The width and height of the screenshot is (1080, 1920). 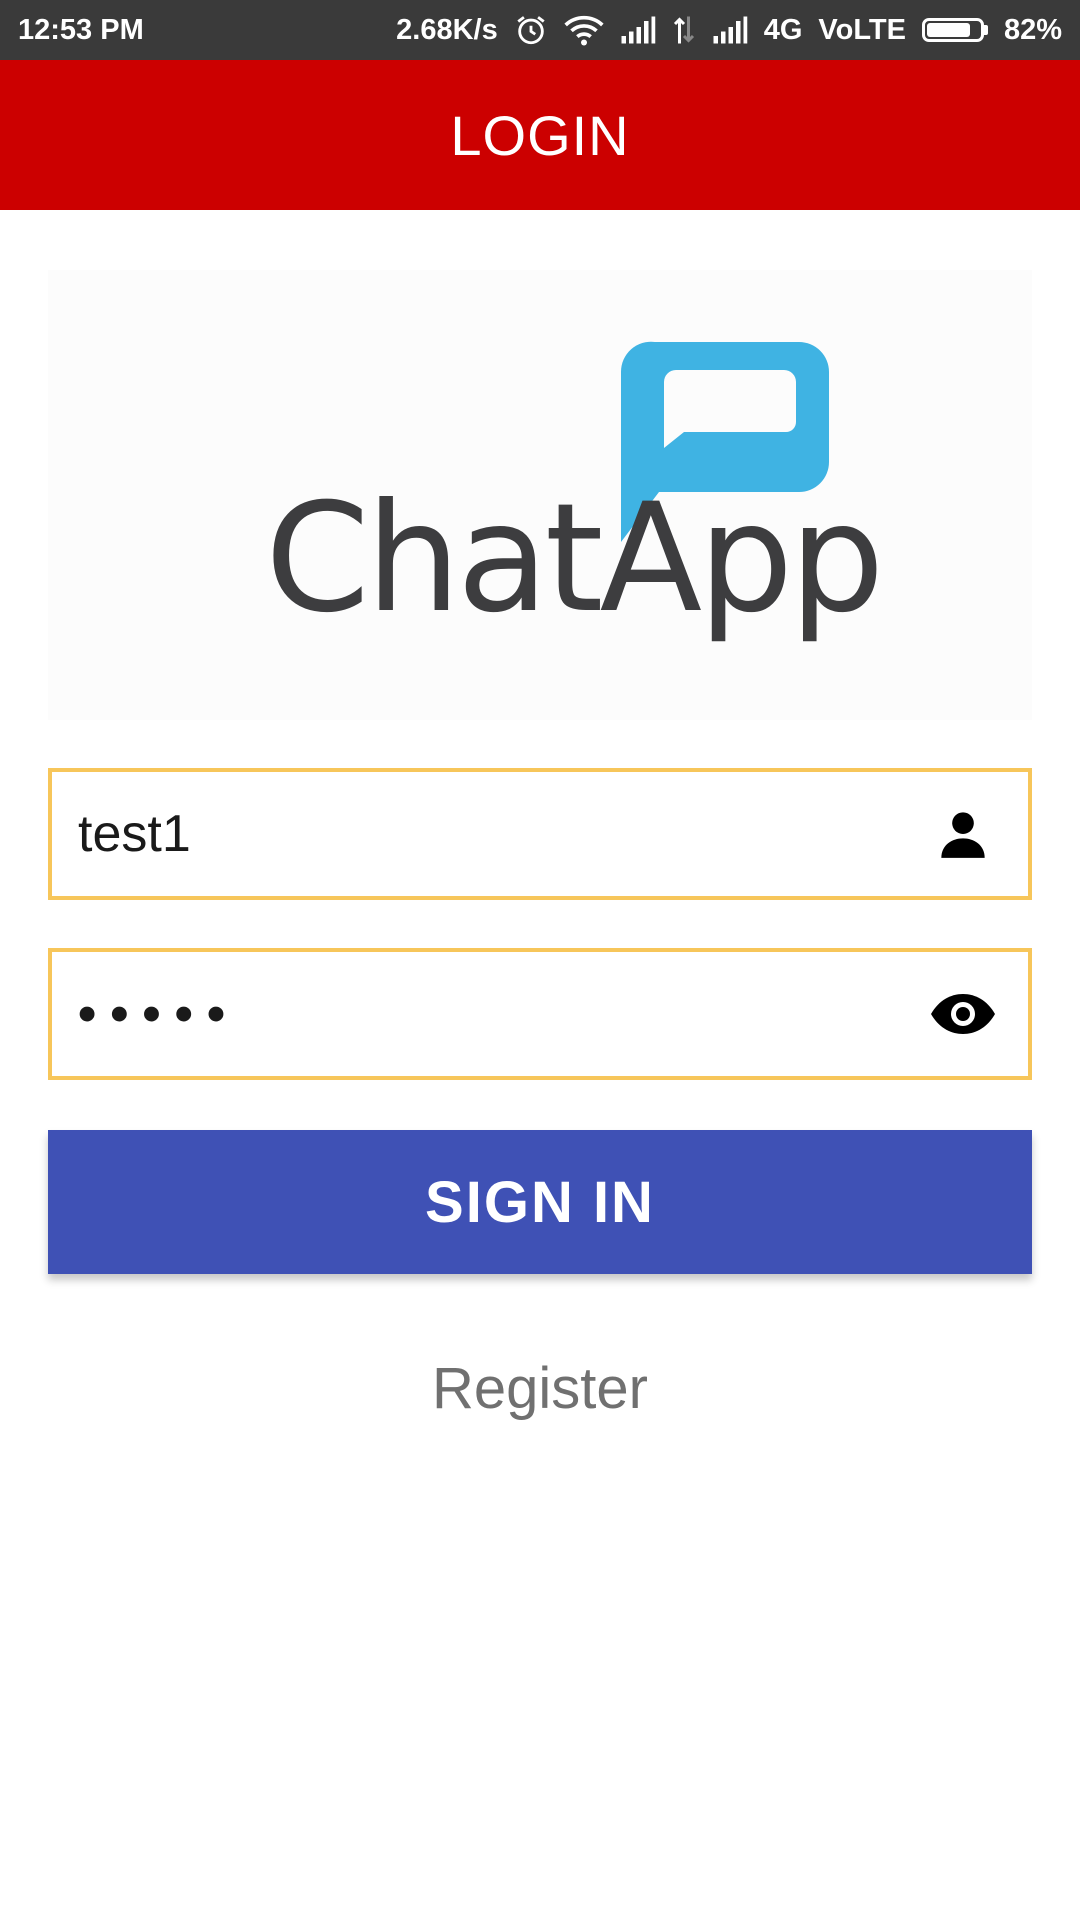 What do you see at coordinates (540, 1388) in the screenshot?
I see `register-link: Register` at bounding box center [540, 1388].